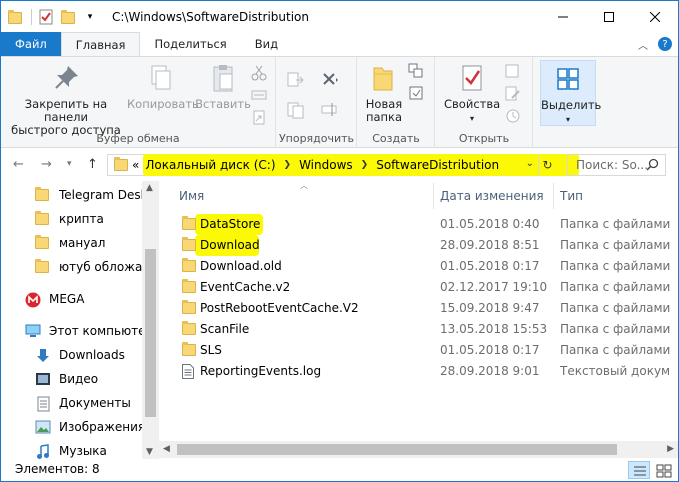 Image resolution: width=679 pixels, height=482 pixels. Describe the element at coordinates (339, 16) in the screenshot. I see `title-bar: ▾ C:\Windows\SoftwareDistribution` at that location.